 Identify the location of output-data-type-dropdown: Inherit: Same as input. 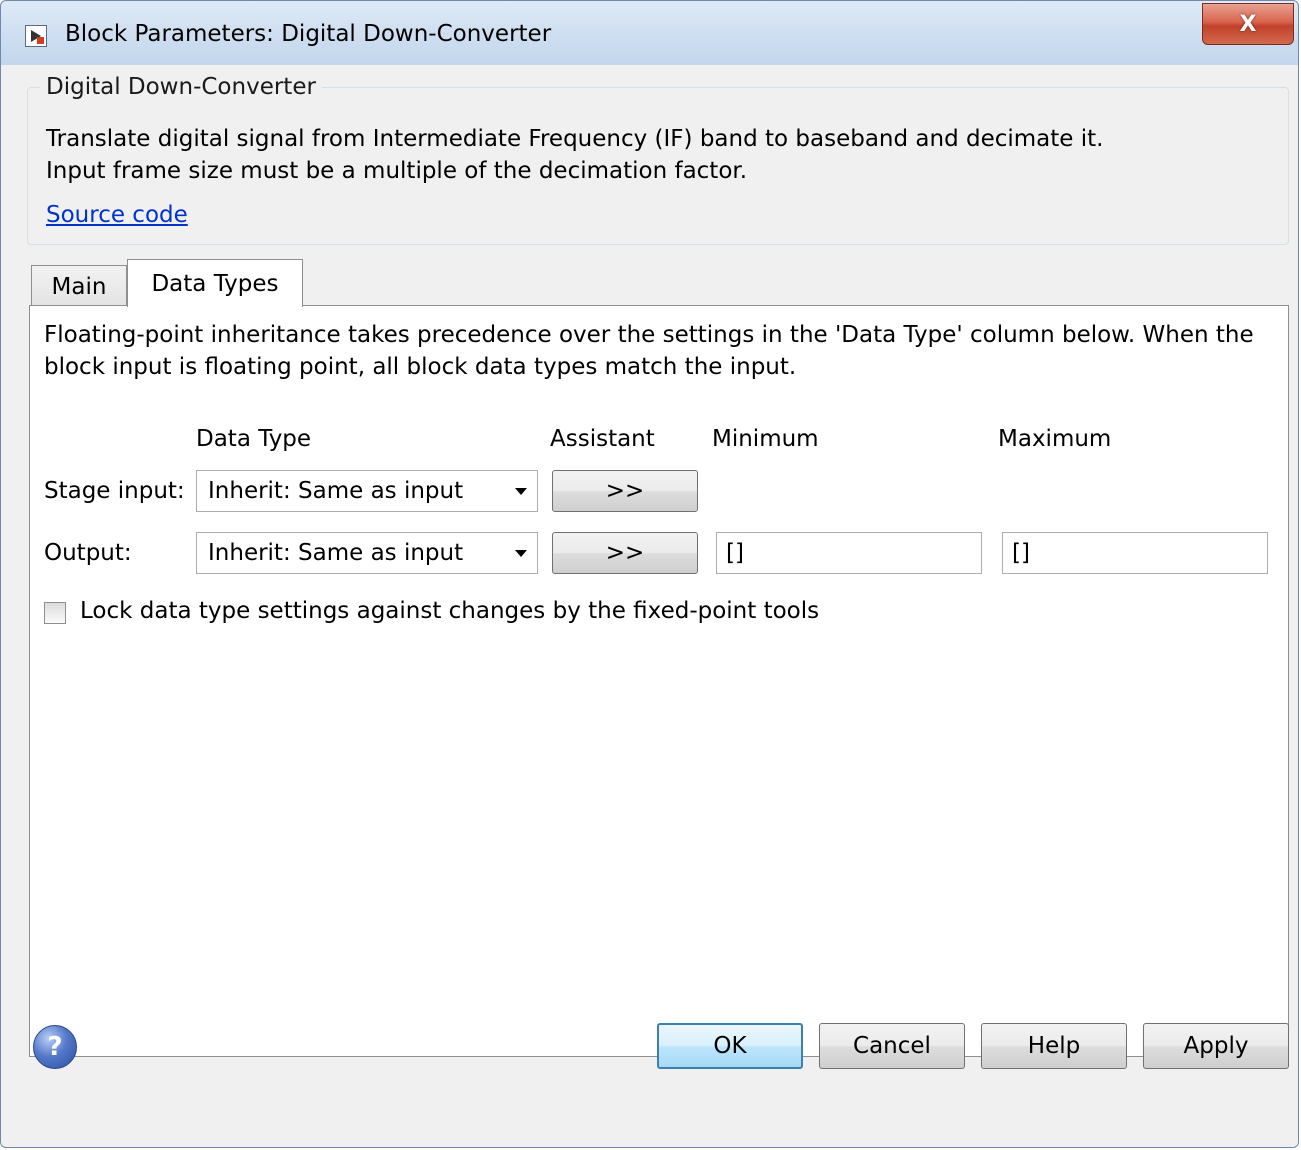
(367, 553).